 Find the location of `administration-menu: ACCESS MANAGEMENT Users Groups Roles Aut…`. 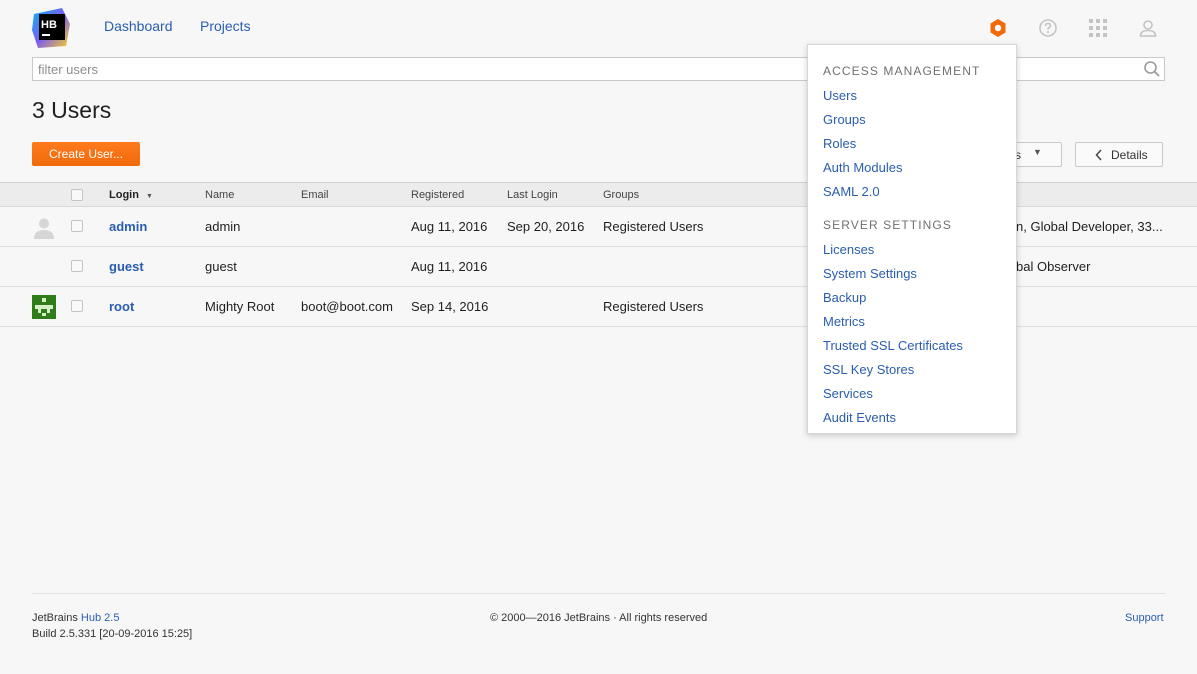

administration-menu: ACCESS MANAGEMENT Users Groups Roles Aut… is located at coordinates (912, 239).